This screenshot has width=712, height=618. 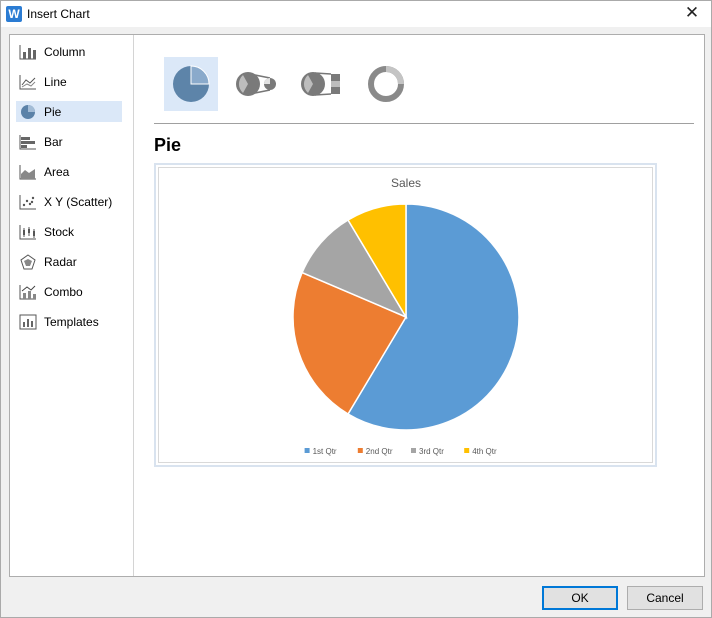 What do you see at coordinates (28, 111) in the screenshot?
I see `pie-chart-icon` at bounding box center [28, 111].